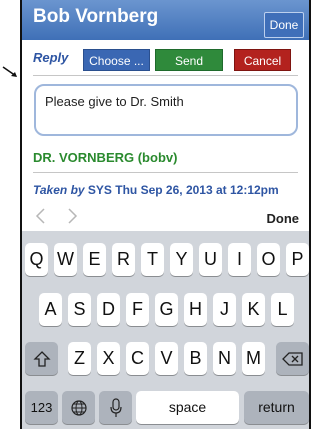  I want to click on key-j: J, so click(224, 309).